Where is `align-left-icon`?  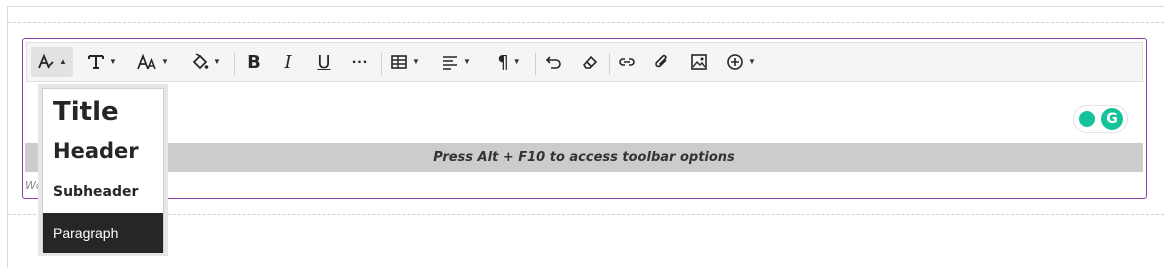
align-left-icon is located at coordinates (450, 63).